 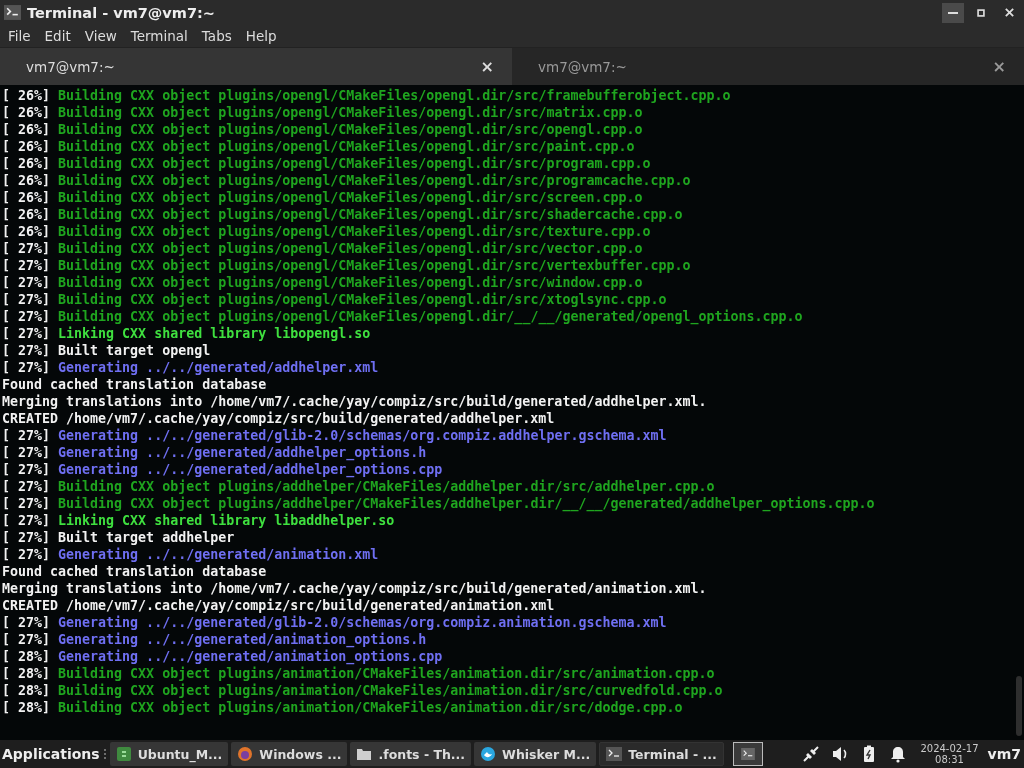 I want to click on output-text: Building CXX object plugins/opengl/CMakeFiles/opengl.dir/src/opengl.cpp.o, so click(x=350, y=129).